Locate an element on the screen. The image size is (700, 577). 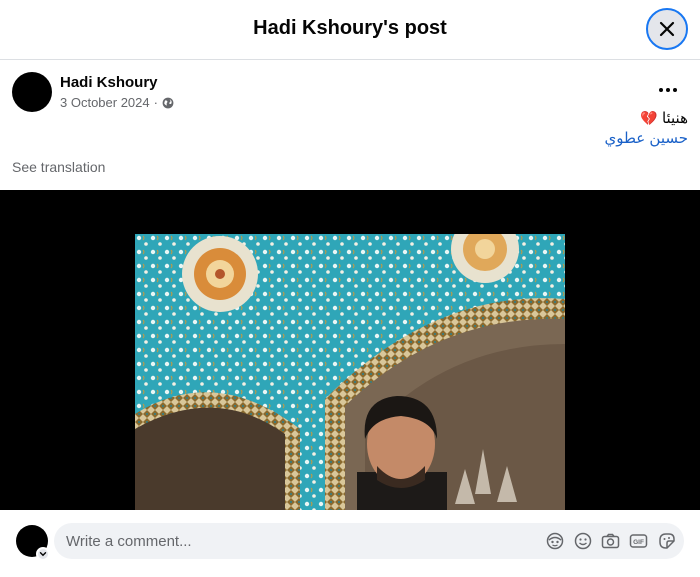
comment-input is located at coordinates (301, 541).